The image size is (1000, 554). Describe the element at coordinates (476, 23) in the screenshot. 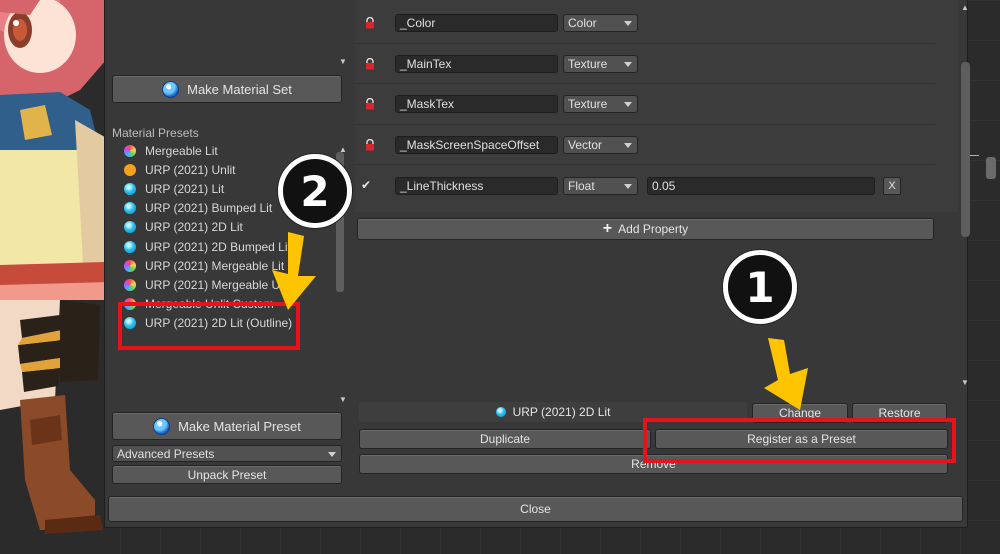

I see `property-name-field: _Color` at that location.